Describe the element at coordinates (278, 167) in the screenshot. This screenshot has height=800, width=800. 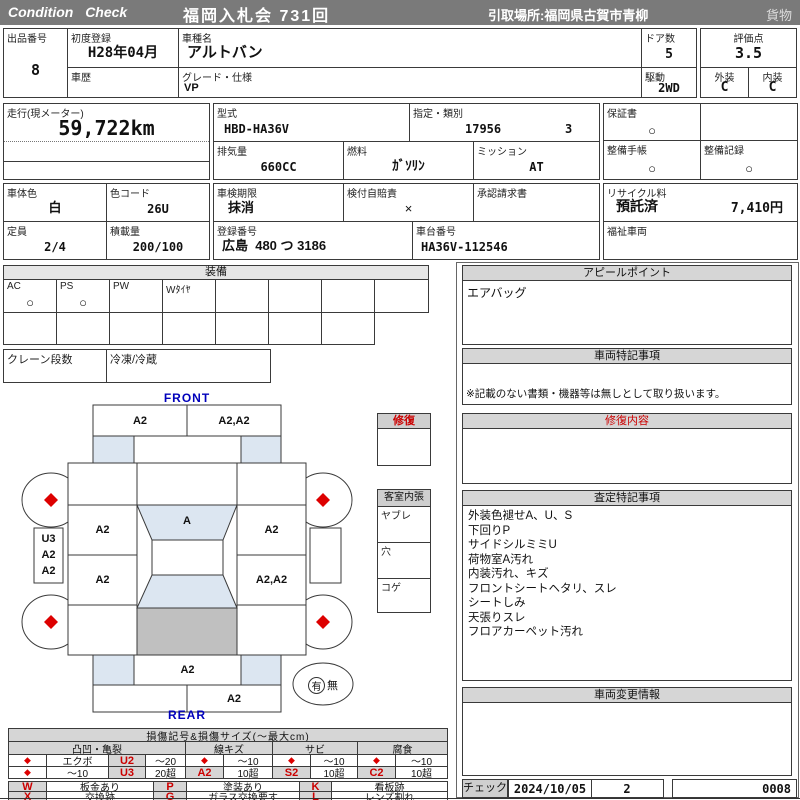
I see `displacement-value: 660CC` at that location.